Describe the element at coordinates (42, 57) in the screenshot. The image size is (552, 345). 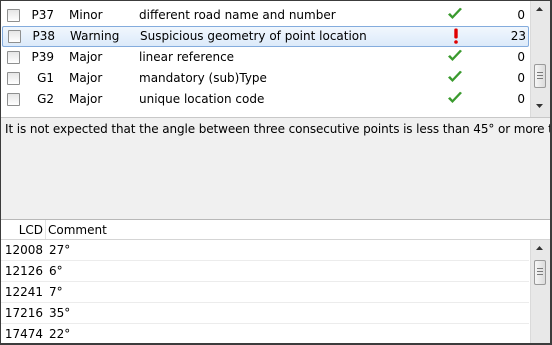
I see `rule-code: P39` at that location.